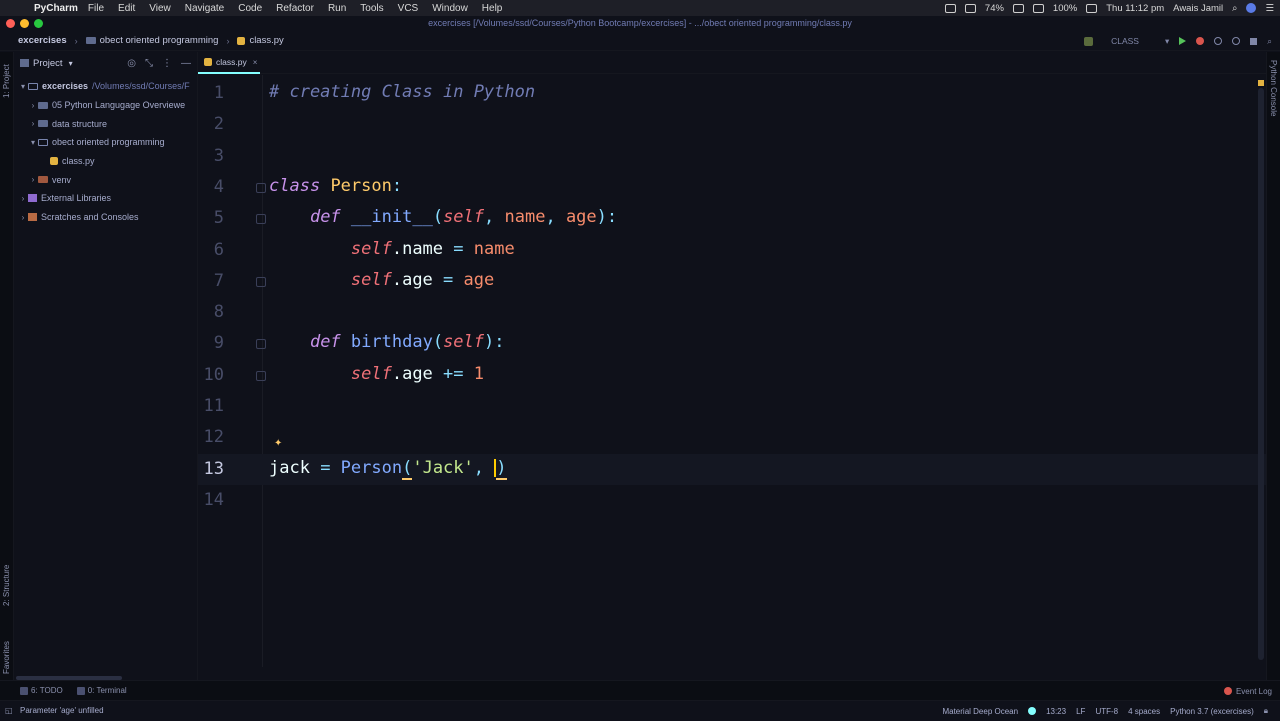 This screenshot has height=721, width=1280. Describe the element at coordinates (732, 375) in the screenshot. I see `code-line: 10 self.age += 1` at that location.